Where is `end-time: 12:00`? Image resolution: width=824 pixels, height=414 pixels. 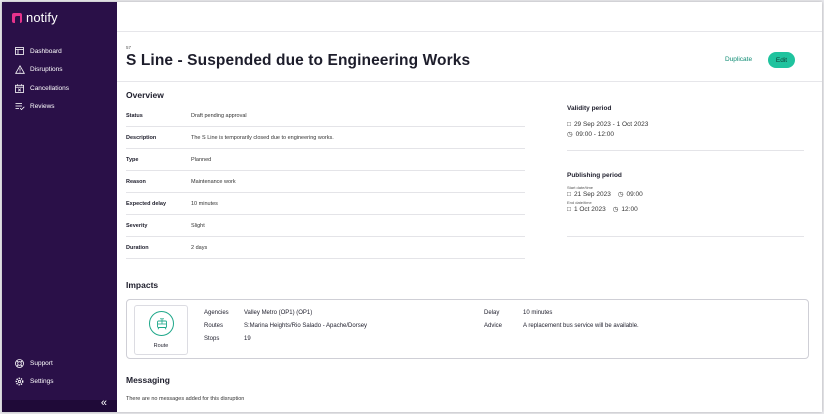
end-time: 12:00 is located at coordinates (629, 209).